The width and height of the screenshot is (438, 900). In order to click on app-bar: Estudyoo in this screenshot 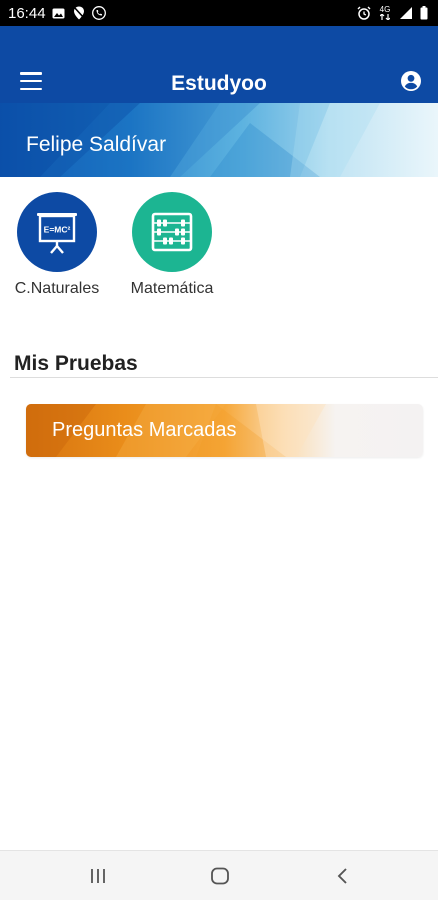, I will do `click(219, 64)`.